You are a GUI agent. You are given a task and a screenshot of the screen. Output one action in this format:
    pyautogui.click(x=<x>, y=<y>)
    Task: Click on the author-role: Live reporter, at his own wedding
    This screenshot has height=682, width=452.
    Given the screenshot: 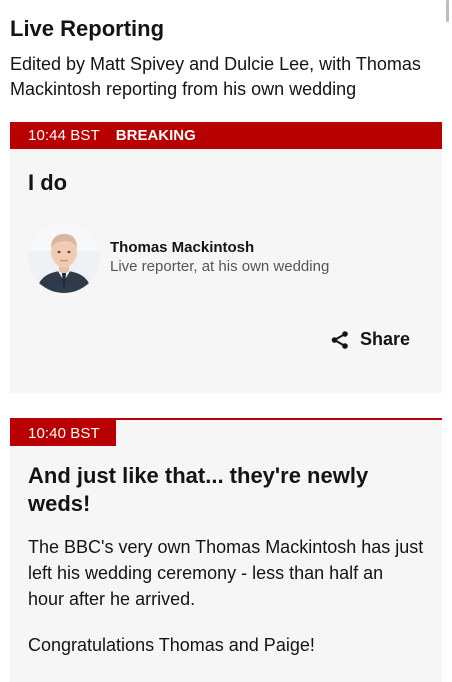 What is the action you would take?
    pyautogui.click(x=220, y=266)
    